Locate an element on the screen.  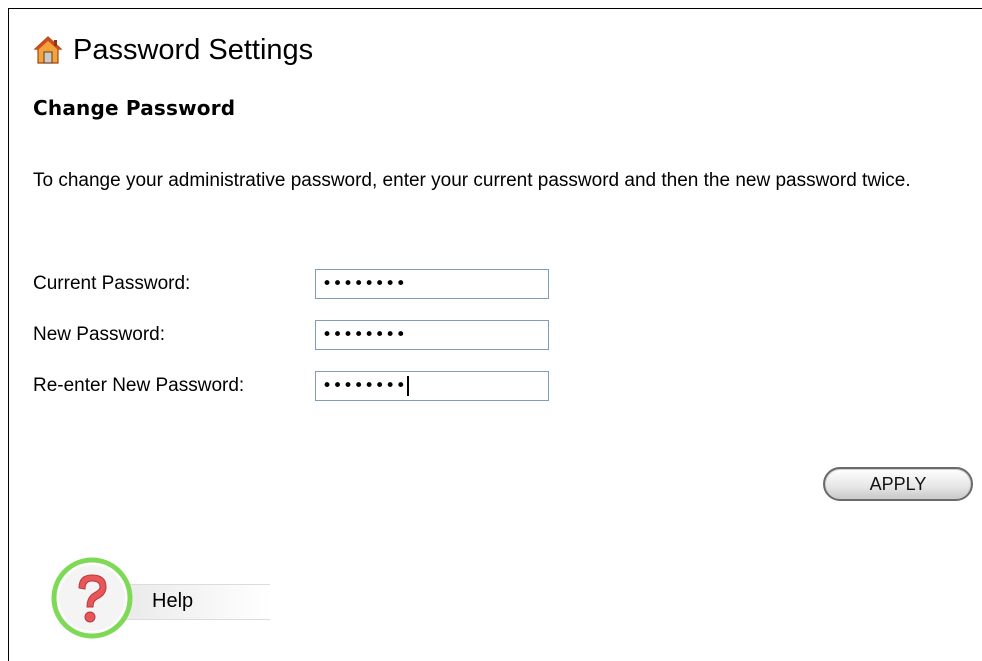
page-header: Password Settings is located at coordinates (173, 50).